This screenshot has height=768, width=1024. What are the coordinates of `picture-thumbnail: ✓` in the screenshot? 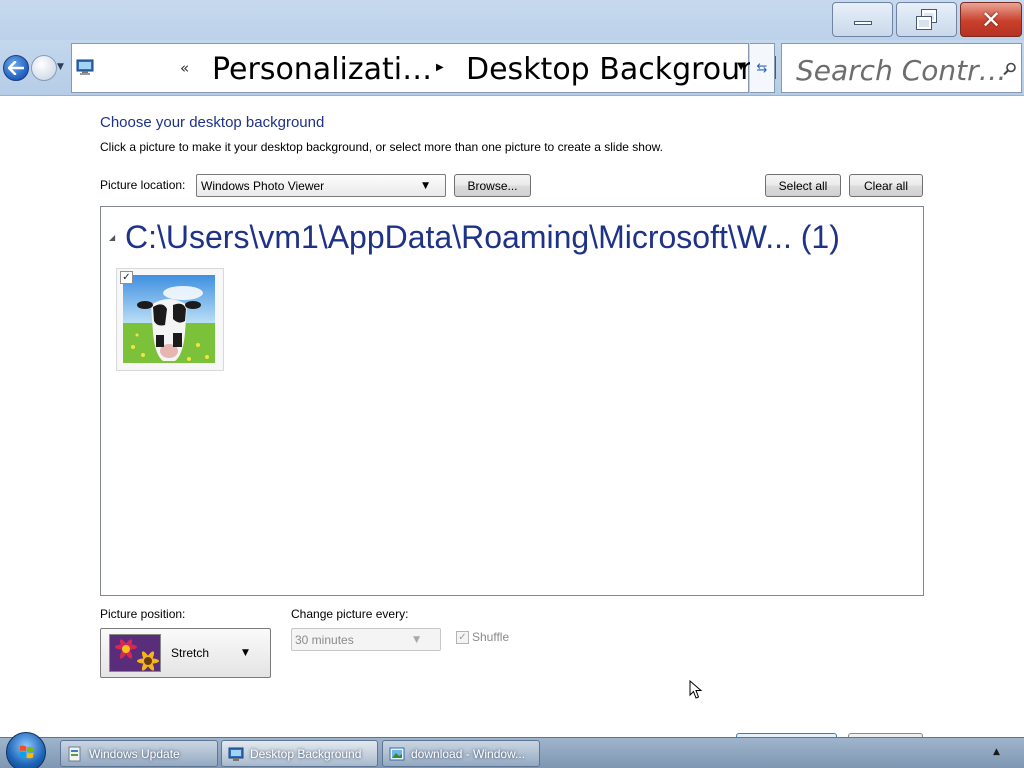 It's located at (170, 319).